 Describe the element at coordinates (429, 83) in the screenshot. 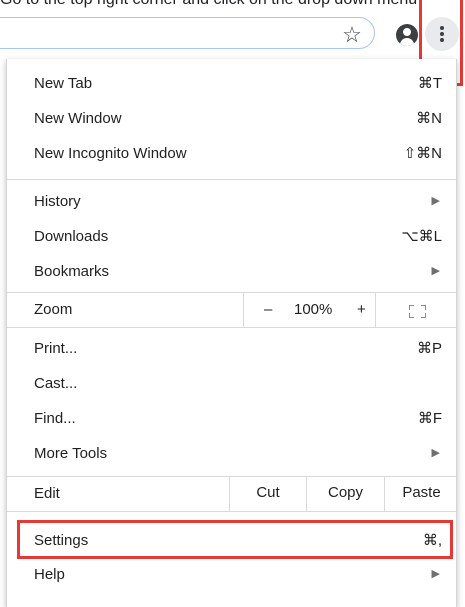

I see `menu-item-shortcut: ⌘T` at that location.